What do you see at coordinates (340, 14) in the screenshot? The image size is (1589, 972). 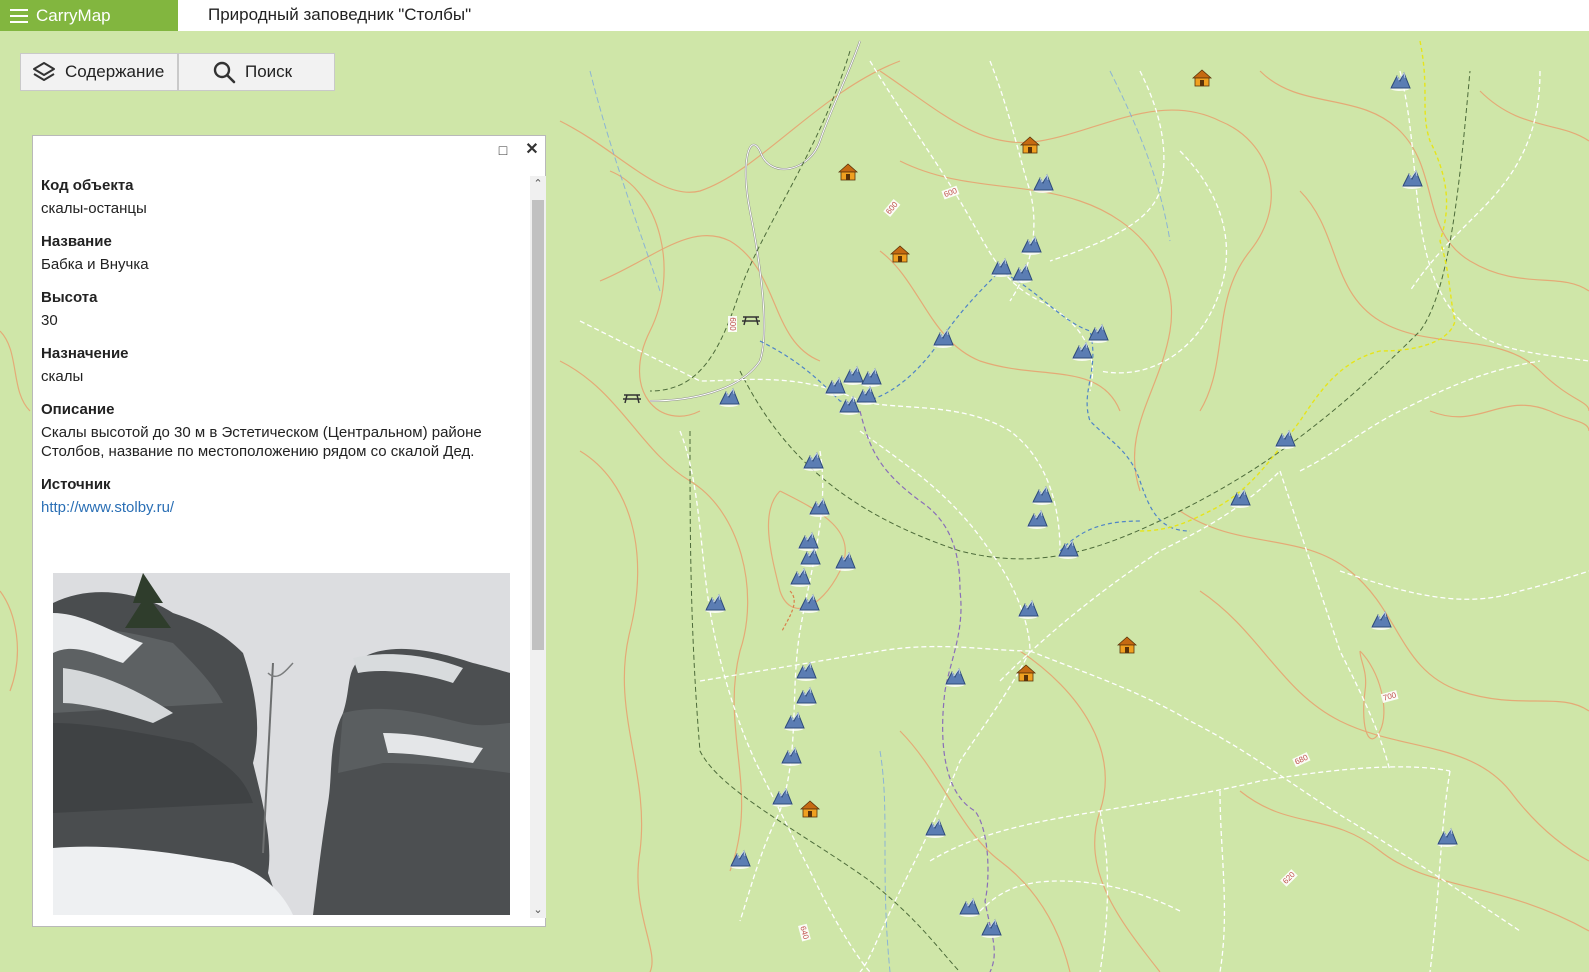 I see `map-title: Природный заповедник "Столбы"` at bounding box center [340, 14].